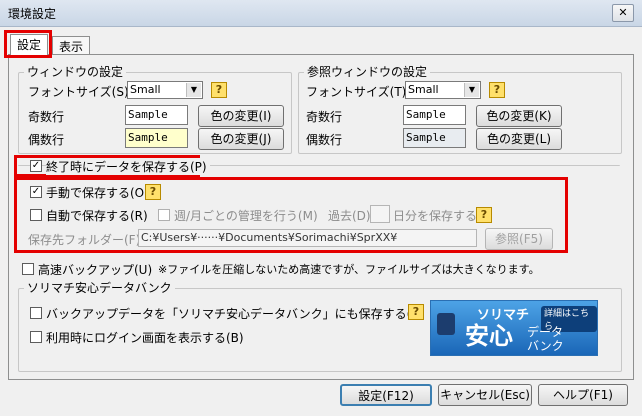 This screenshot has height=416, width=642. What do you see at coordinates (32, 14) in the screenshot?
I see `window-title: 環境設定` at bounding box center [32, 14].